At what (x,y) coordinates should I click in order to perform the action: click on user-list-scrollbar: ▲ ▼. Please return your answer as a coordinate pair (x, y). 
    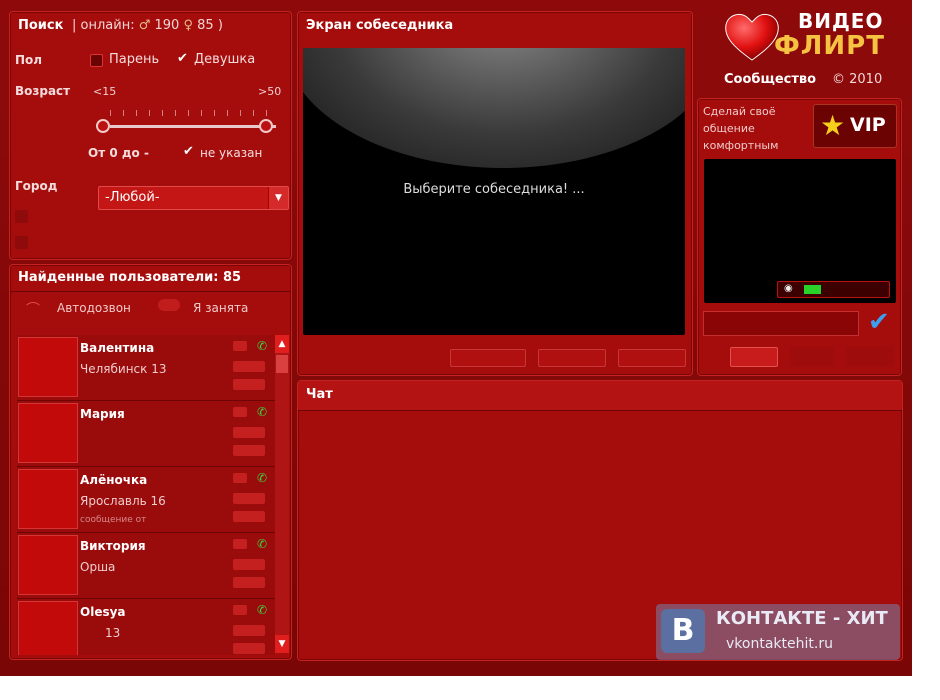
    Looking at the image, I should click on (282, 494).